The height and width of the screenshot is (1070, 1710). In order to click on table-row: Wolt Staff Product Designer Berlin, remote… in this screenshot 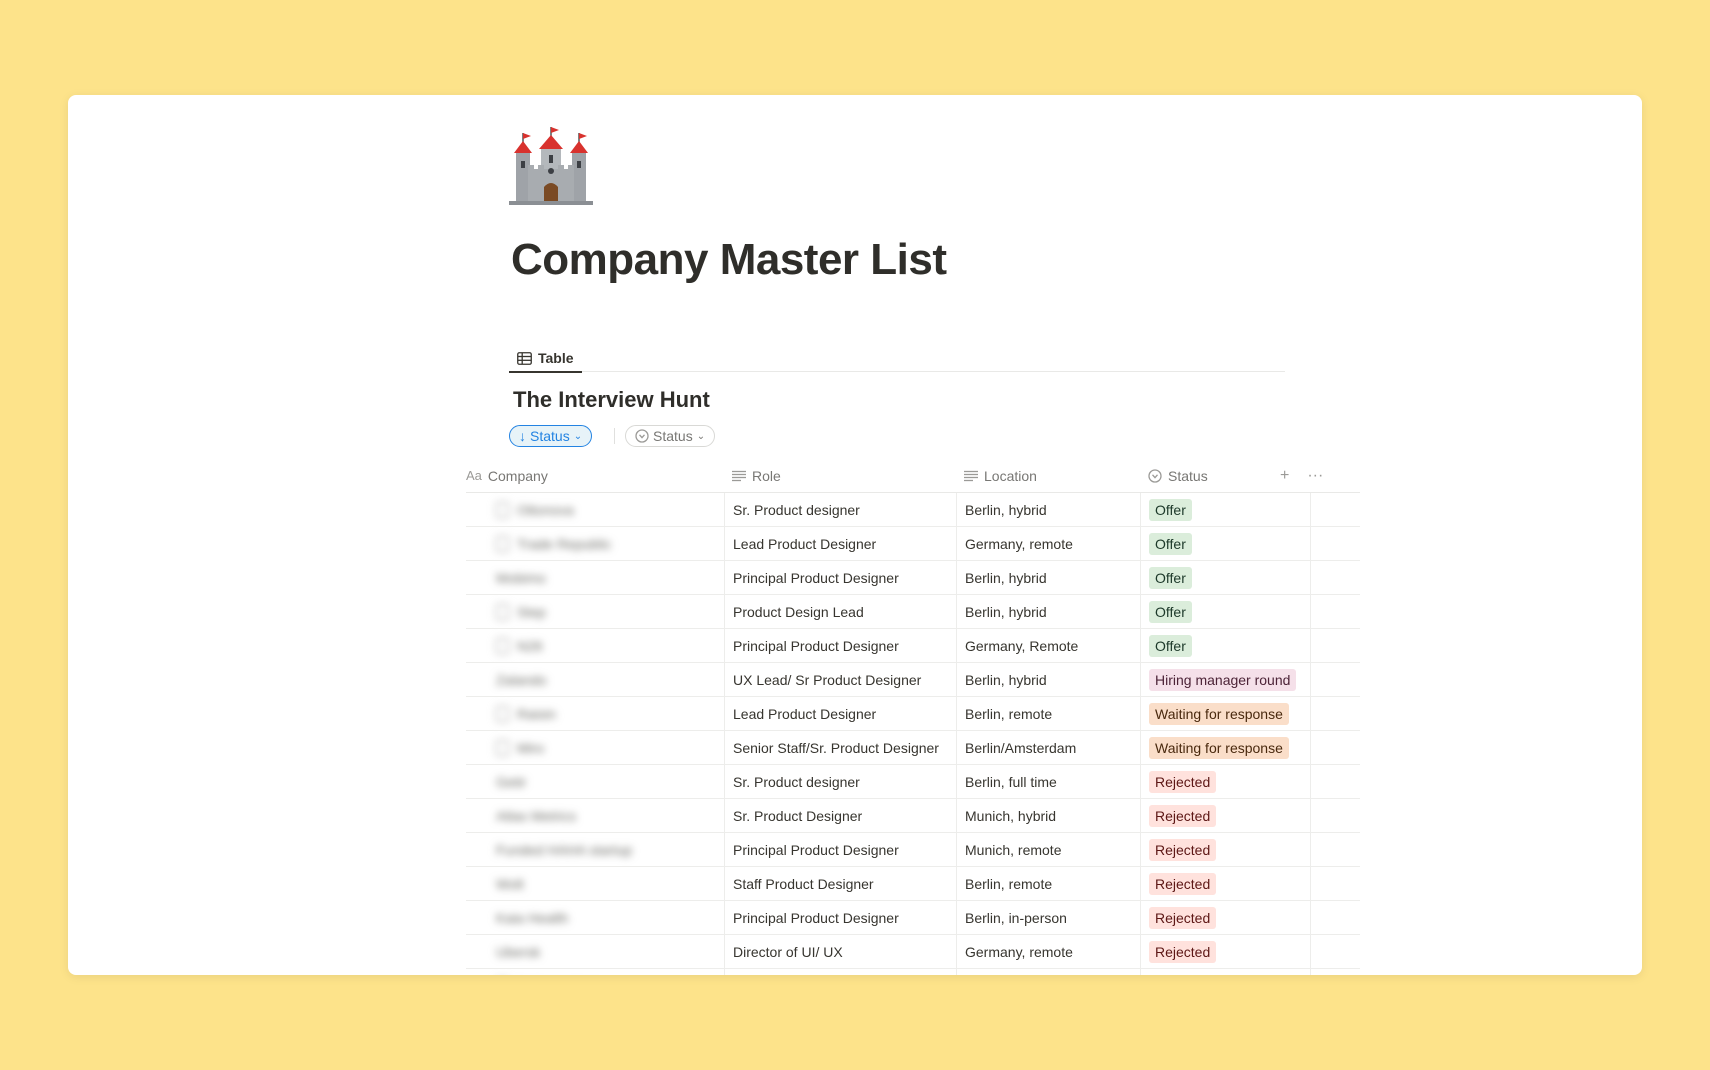, I will do `click(913, 884)`.